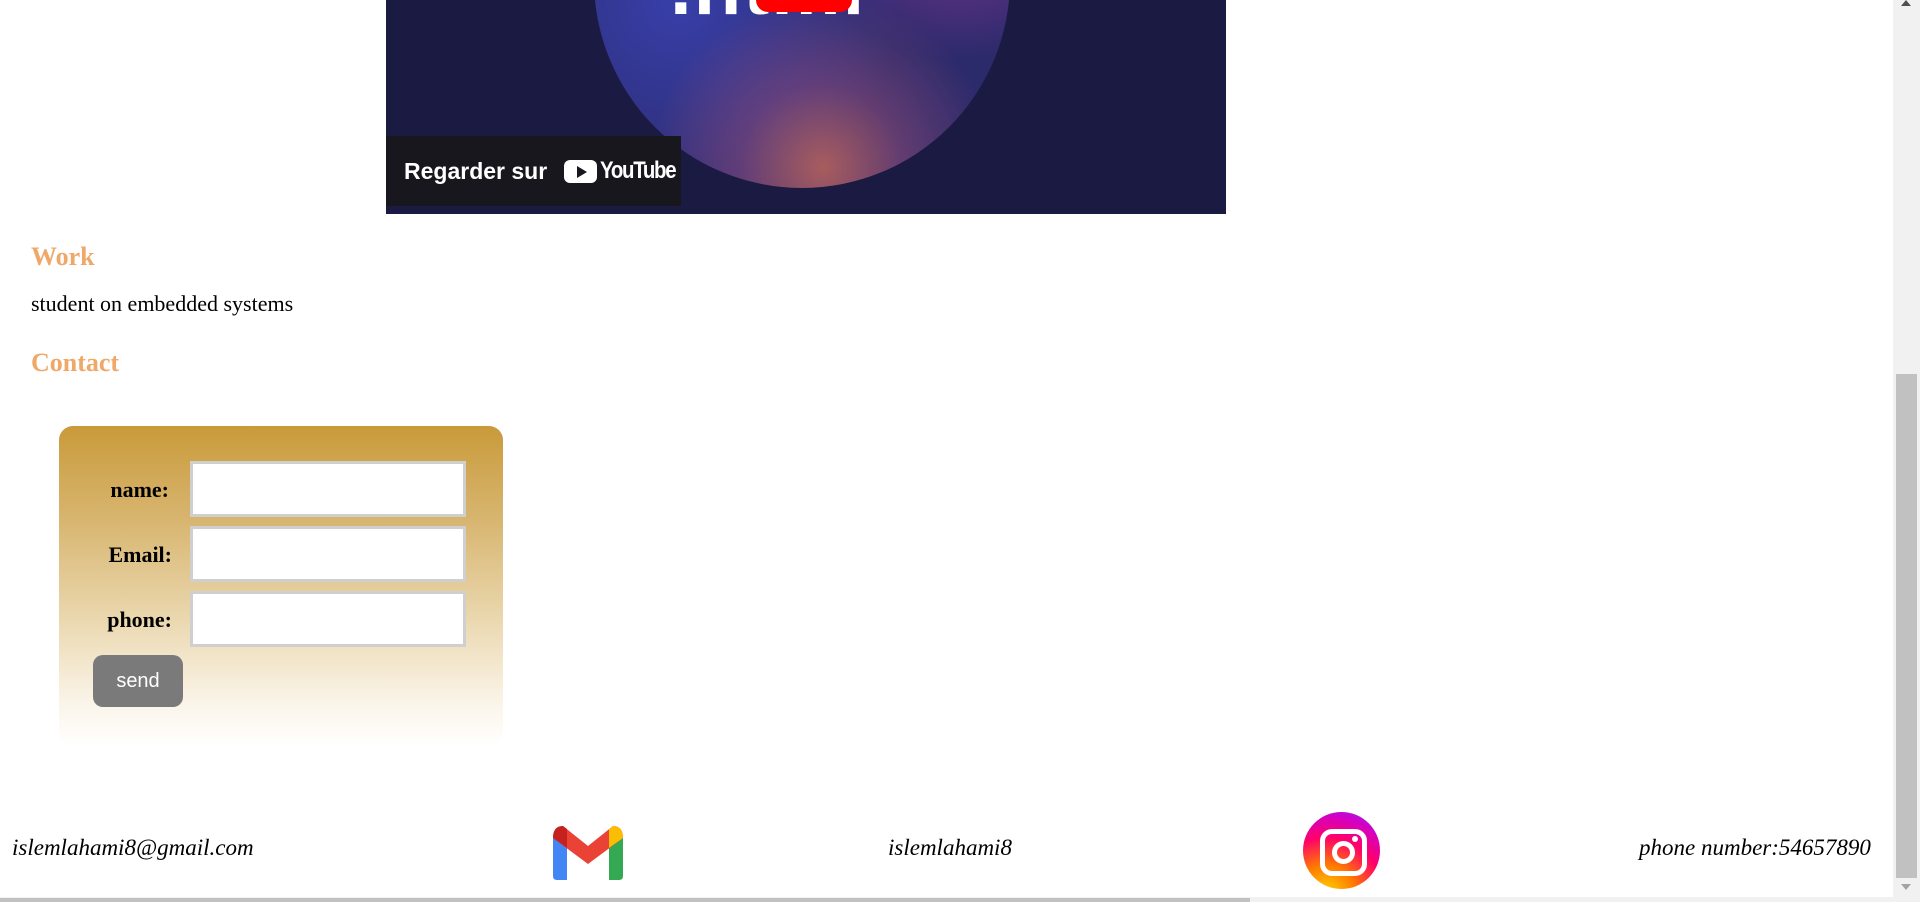  I want to click on horizontal-scroll-thumb, so click(625, 900).